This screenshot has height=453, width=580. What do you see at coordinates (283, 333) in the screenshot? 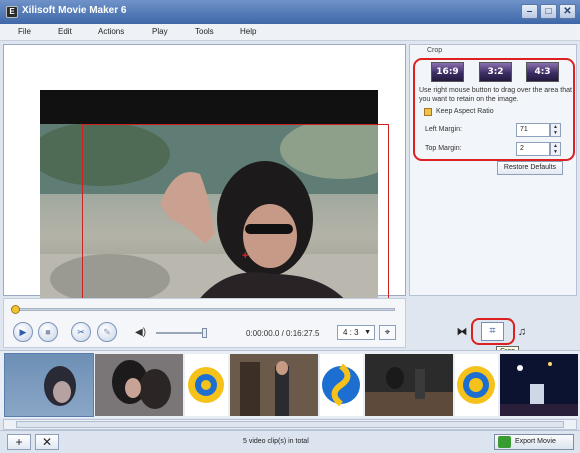
I see `time-readout: 0:00:00.0 / 0:16:27.5` at bounding box center [283, 333].